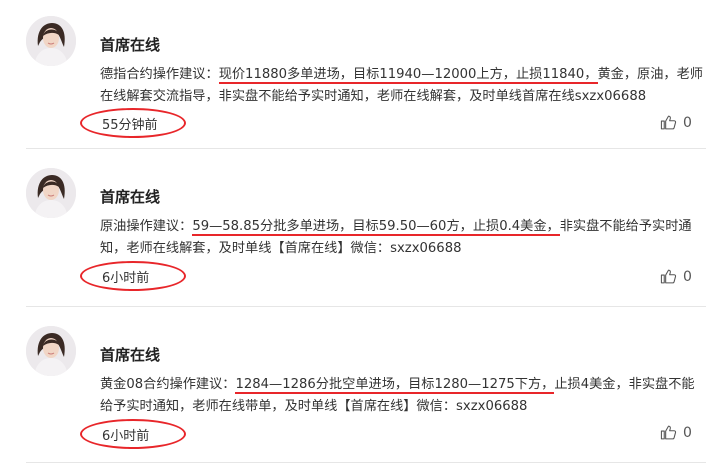 The image size is (720, 468). Describe the element at coordinates (395, 385) in the screenshot. I see `content-highlight: 1284—1286分批空单进场，目标1280—1275下方，` at that location.